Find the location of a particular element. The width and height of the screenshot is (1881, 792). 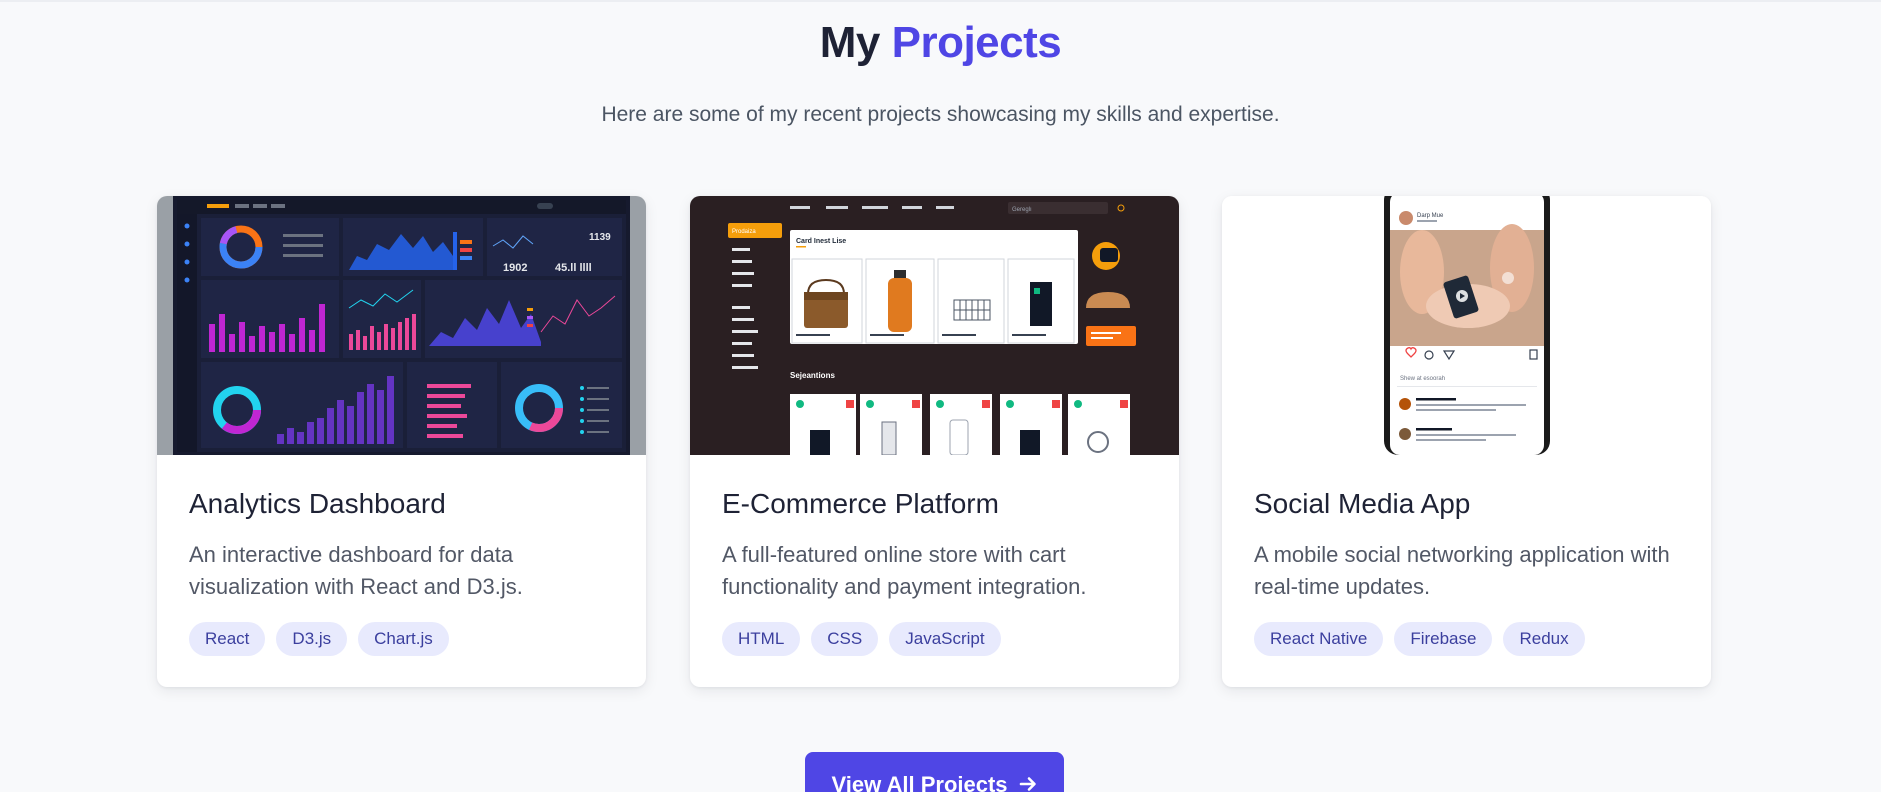

dashboard-preview-image: 1902 45.ll llll 1139 is located at coordinates (401, 325).